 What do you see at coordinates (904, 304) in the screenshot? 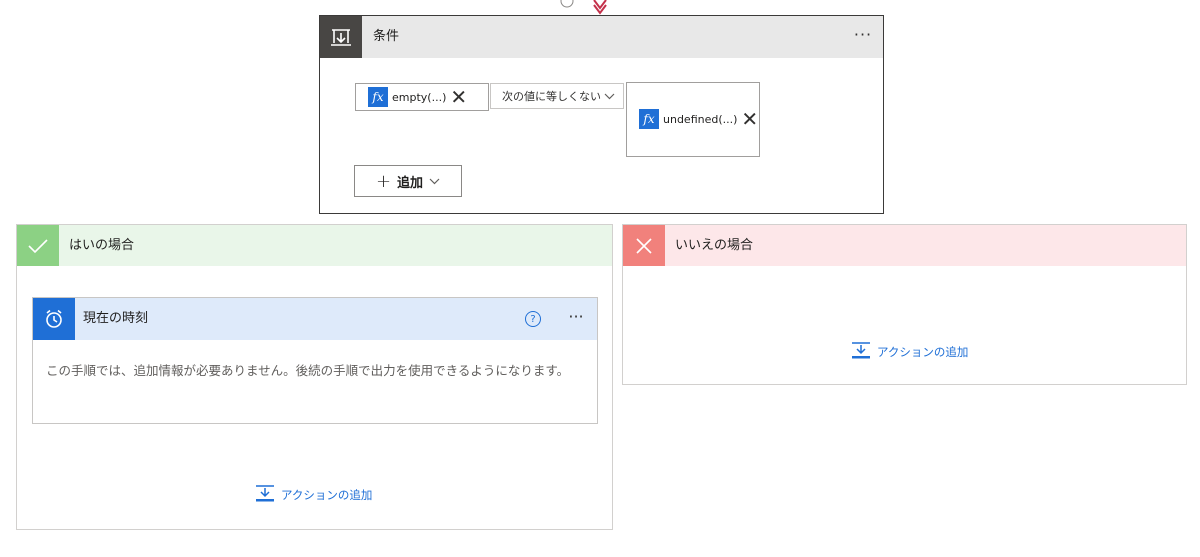
I see `no-branch-panel: いいえの場合 アクションの追加` at bounding box center [904, 304].